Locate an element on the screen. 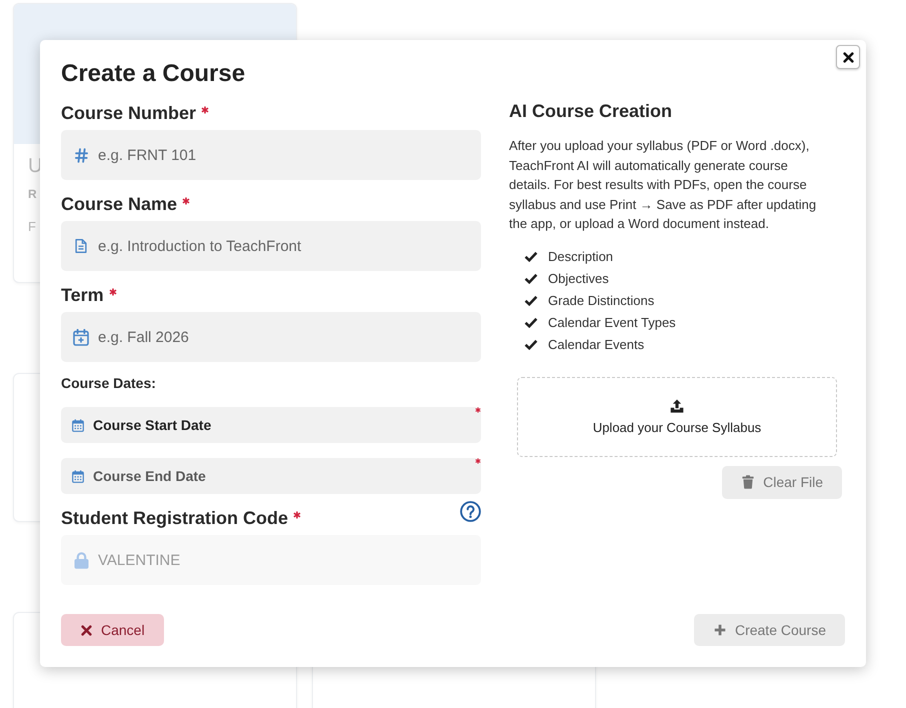  panel-description: After you upload your syllabus (PDF or Word .docx), TeachFront AI will automatically generate course details. For best results with PDFs, open the course syllabus and use Print → Save as PDF after updating the app, or upload a Word document instead. is located at coordinates (663, 185).